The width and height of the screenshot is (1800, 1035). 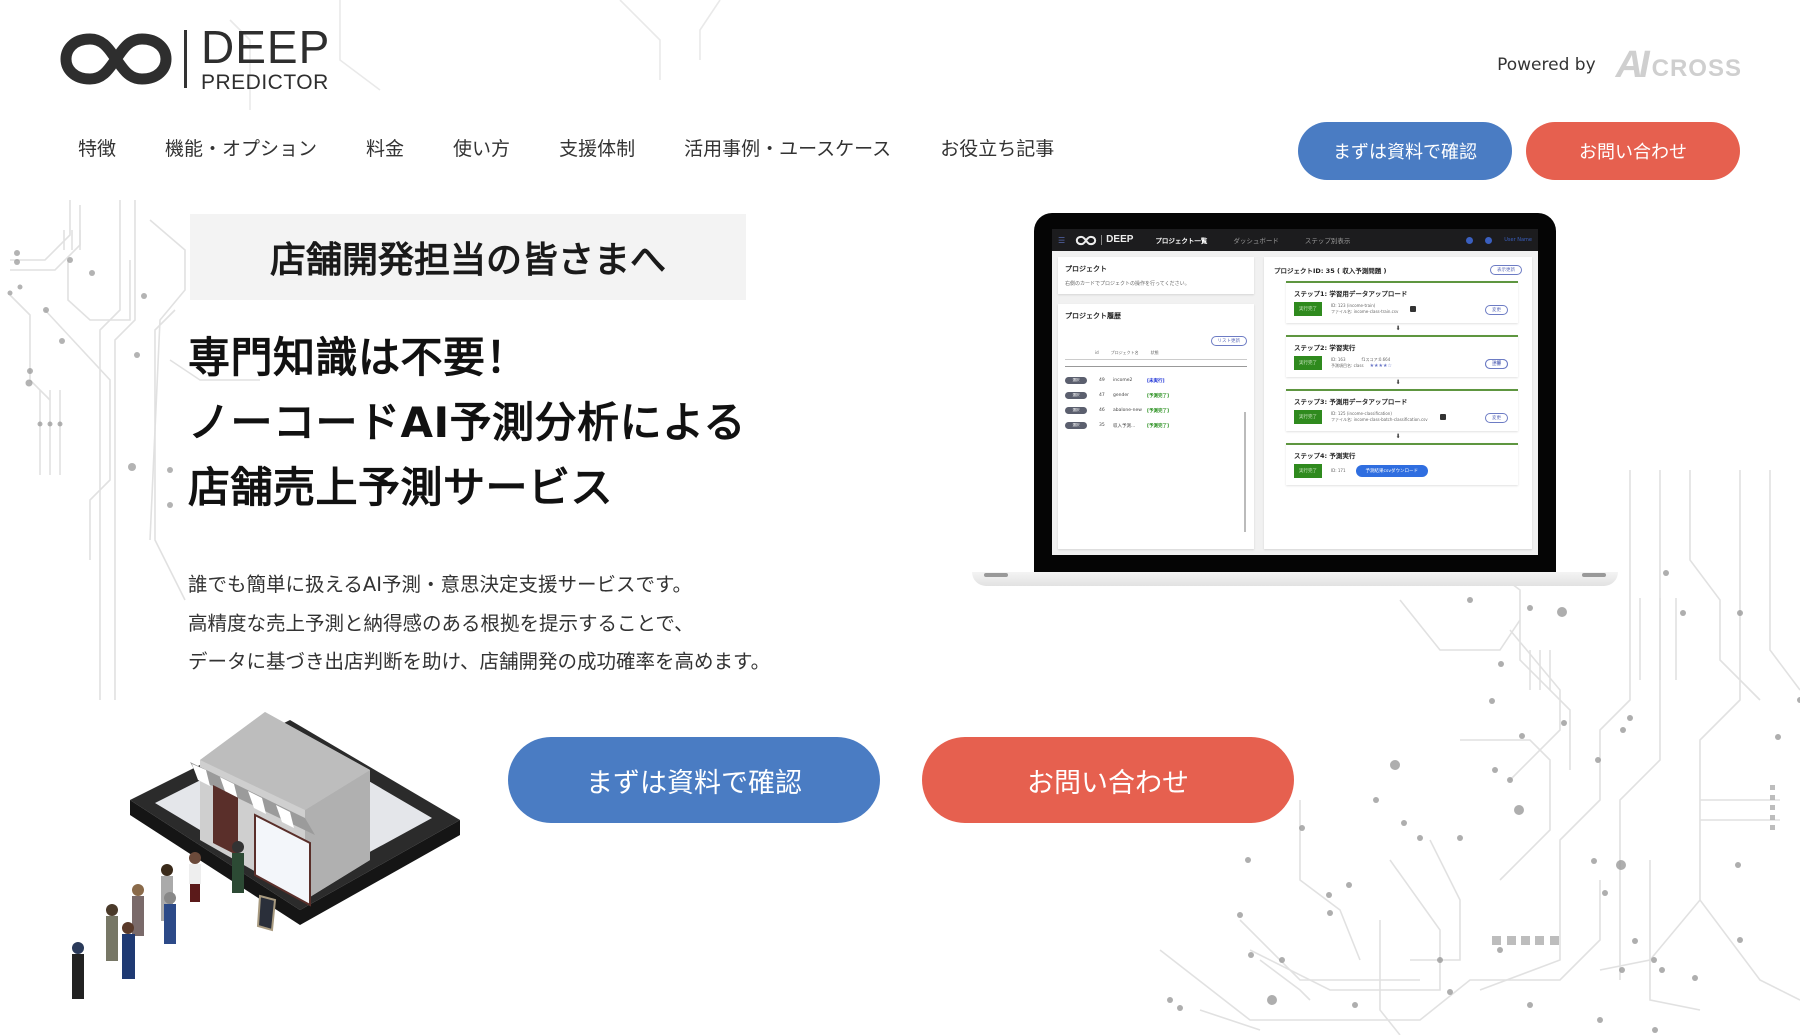 I want to click on history-scrollbar, so click(x=1245, y=472).